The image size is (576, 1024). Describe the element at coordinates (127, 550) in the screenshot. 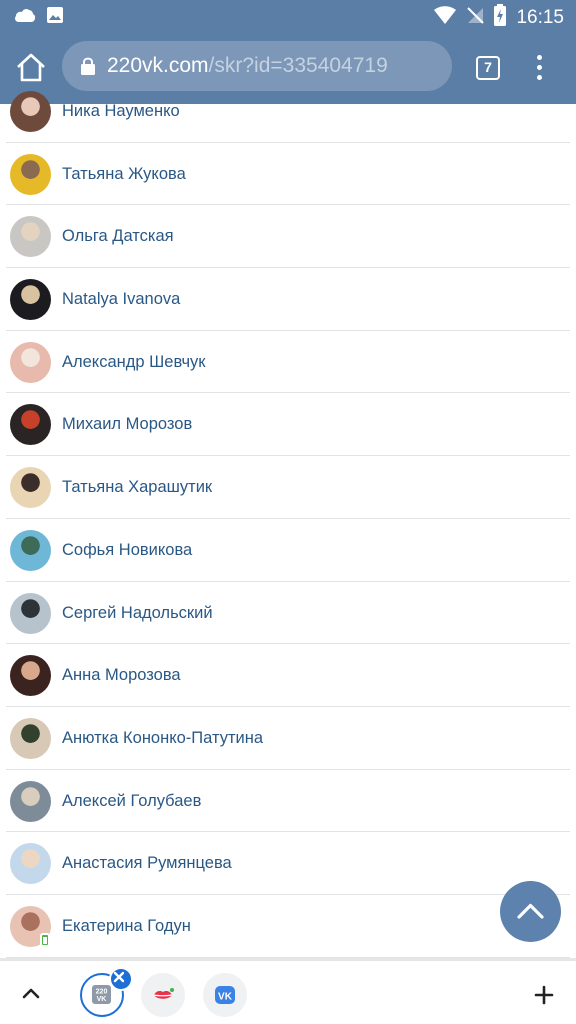

I see `friend-name: Софья Новикова` at that location.